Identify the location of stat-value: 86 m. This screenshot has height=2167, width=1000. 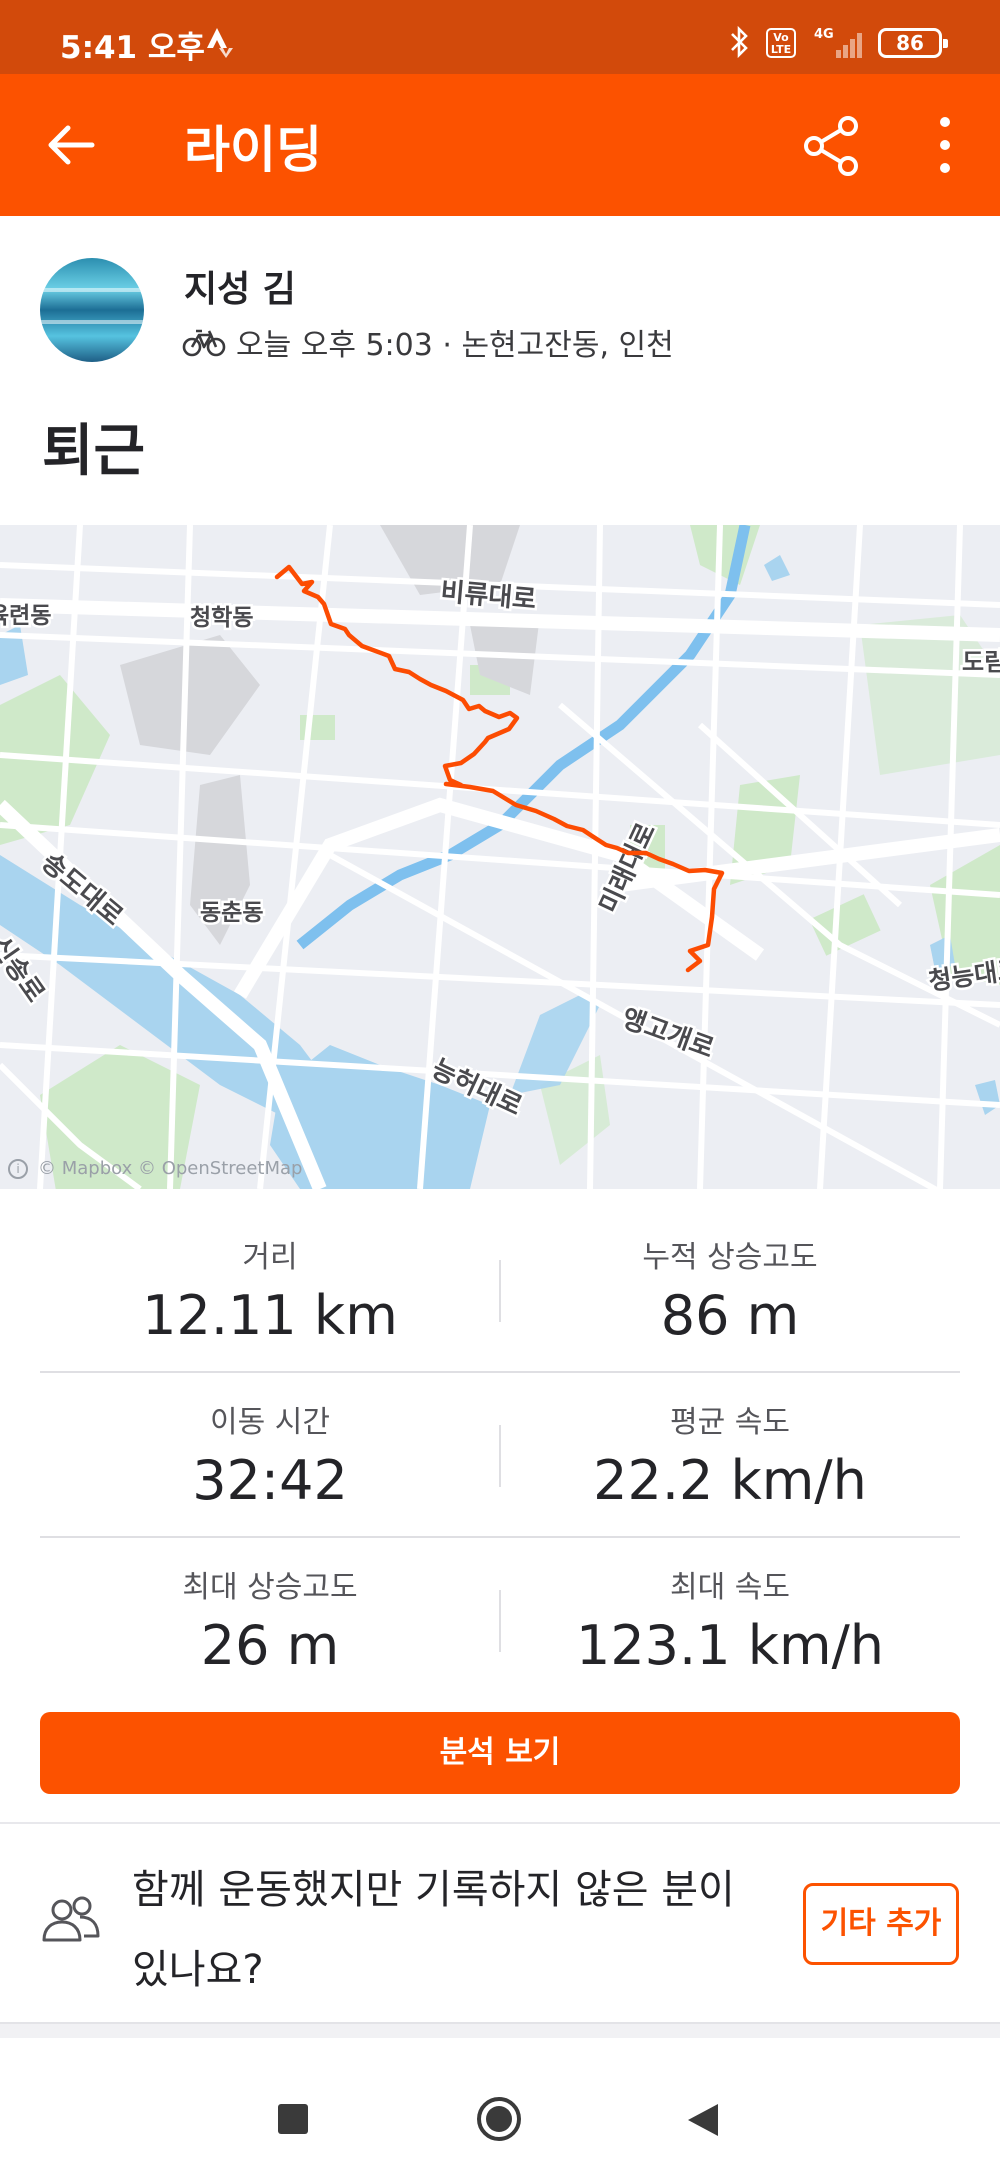
(730, 1315).